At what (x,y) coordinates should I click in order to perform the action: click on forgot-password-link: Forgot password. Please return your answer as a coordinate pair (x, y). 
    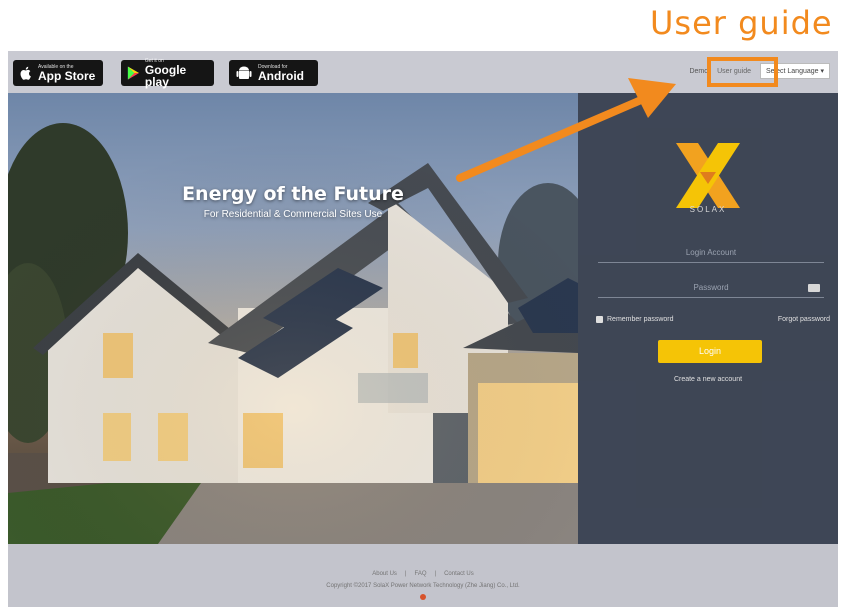
    Looking at the image, I should click on (804, 319).